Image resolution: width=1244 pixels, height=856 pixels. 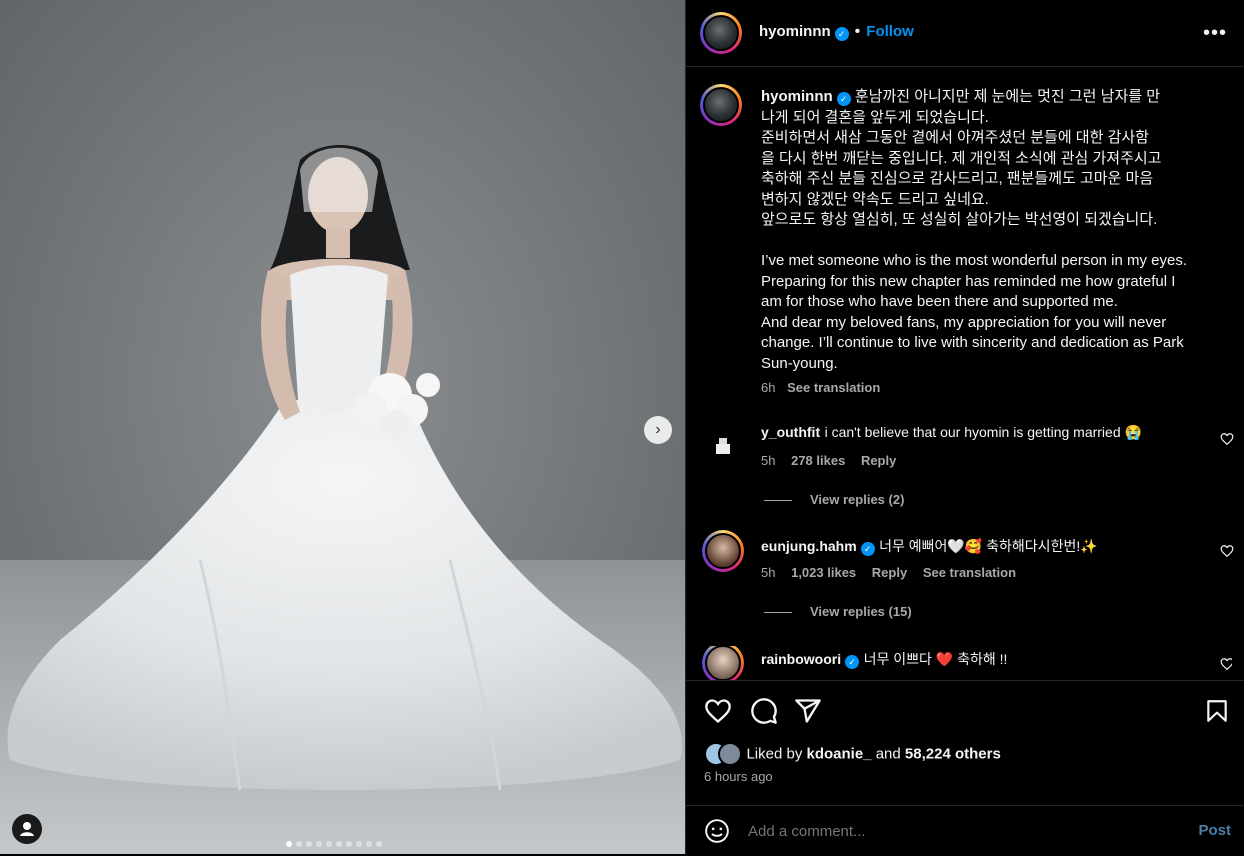 I want to click on caption-line: 을 다시 한번 깨닫는 중입니다. 제 개인적 소식에 관심 가져주시고, so click(x=961, y=158).